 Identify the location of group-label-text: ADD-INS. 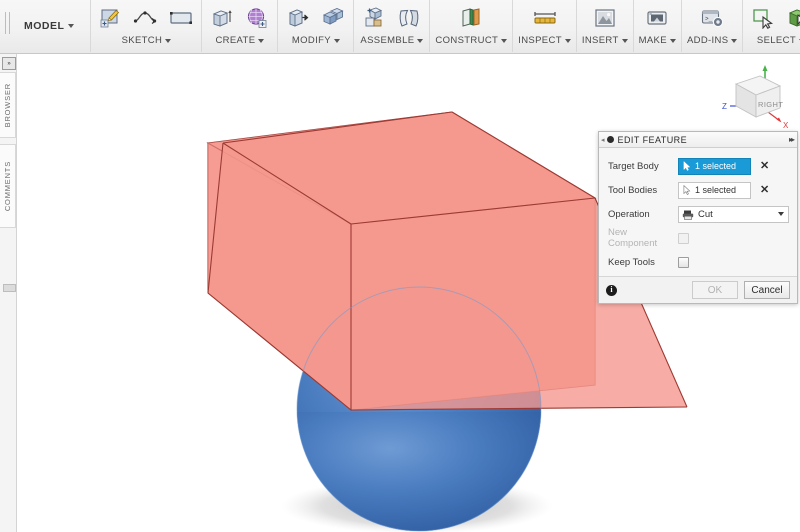
(707, 40).